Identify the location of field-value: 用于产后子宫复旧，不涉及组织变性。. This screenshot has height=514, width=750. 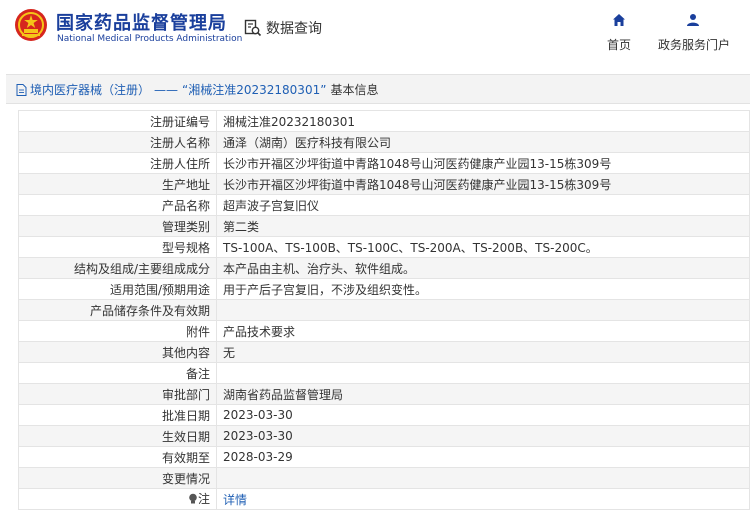
(483, 289).